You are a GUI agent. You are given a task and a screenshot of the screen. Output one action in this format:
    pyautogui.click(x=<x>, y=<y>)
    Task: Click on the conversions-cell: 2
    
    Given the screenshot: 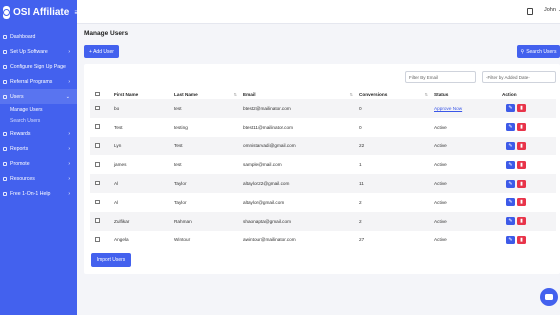 What is the action you would take?
    pyautogui.click(x=360, y=202)
    